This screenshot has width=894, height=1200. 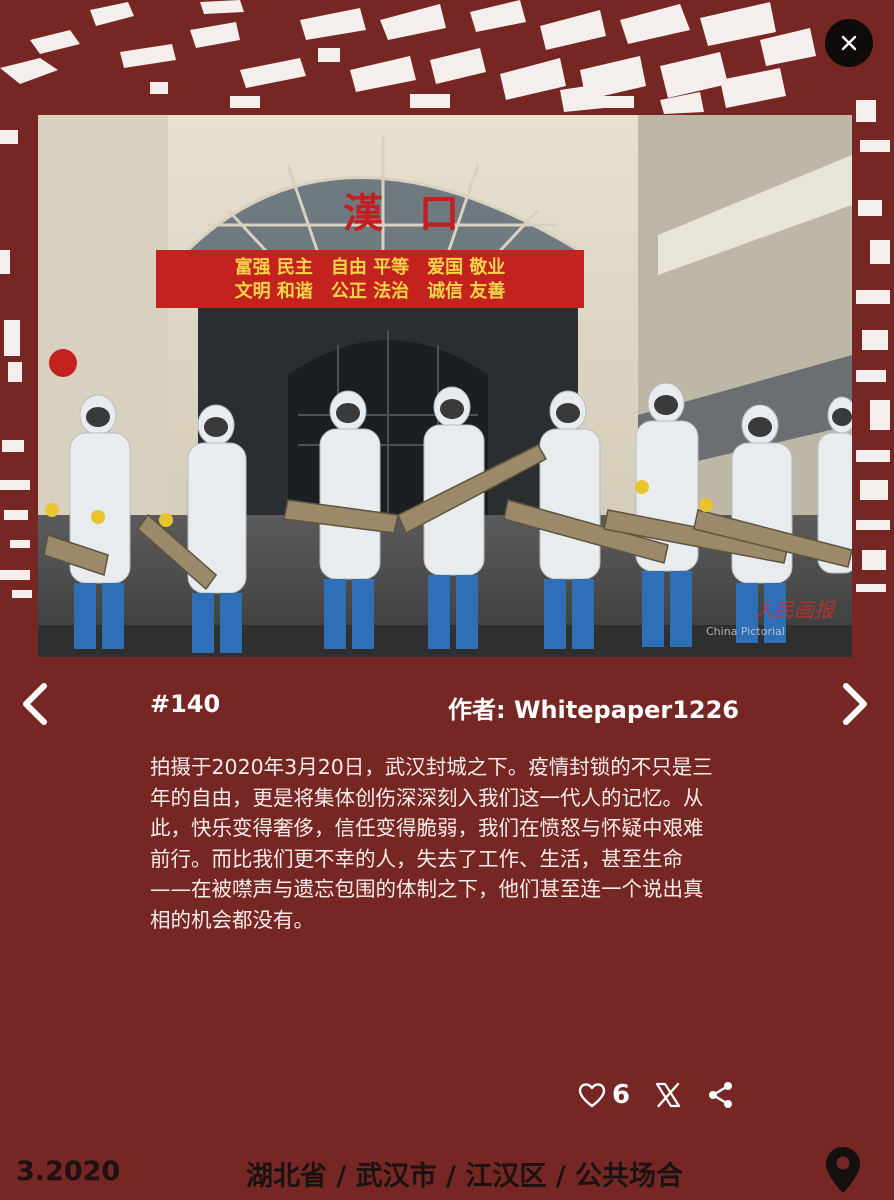 What do you see at coordinates (370, 291) in the screenshot?
I see `banner-line-2: 文明 和谐 公正 法治 诚信 友善` at bounding box center [370, 291].